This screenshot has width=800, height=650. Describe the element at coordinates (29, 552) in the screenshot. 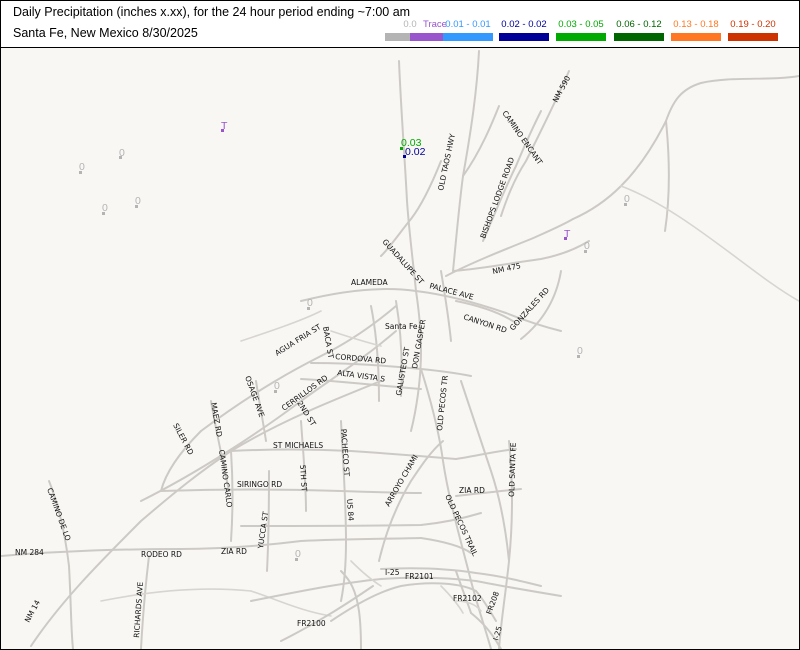

I see `road-label: NM 284` at that location.